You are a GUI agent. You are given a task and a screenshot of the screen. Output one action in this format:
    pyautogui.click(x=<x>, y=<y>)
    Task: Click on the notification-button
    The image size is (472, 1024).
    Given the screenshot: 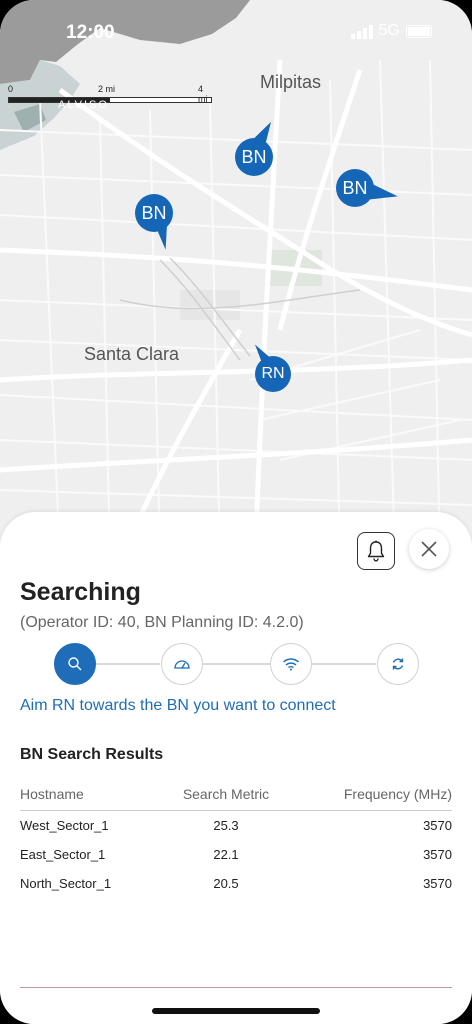 What is the action you would take?
    pyautogui.click(x=376, y=551)
    